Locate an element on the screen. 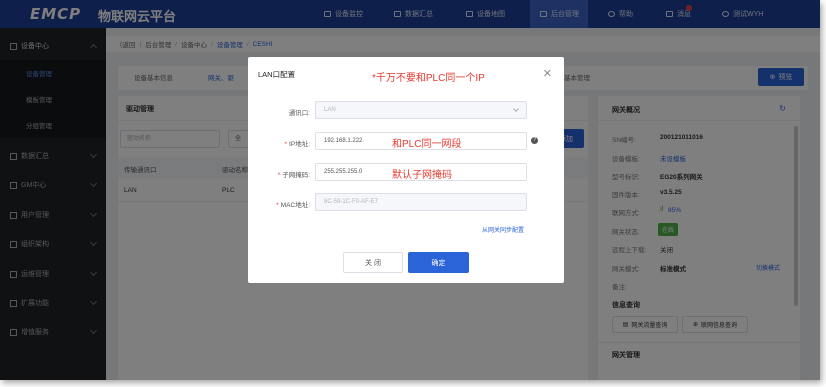 The width and height of the screenshot is (826, 387). ip-label: * IP地址: is located at coordinates (297, 144).